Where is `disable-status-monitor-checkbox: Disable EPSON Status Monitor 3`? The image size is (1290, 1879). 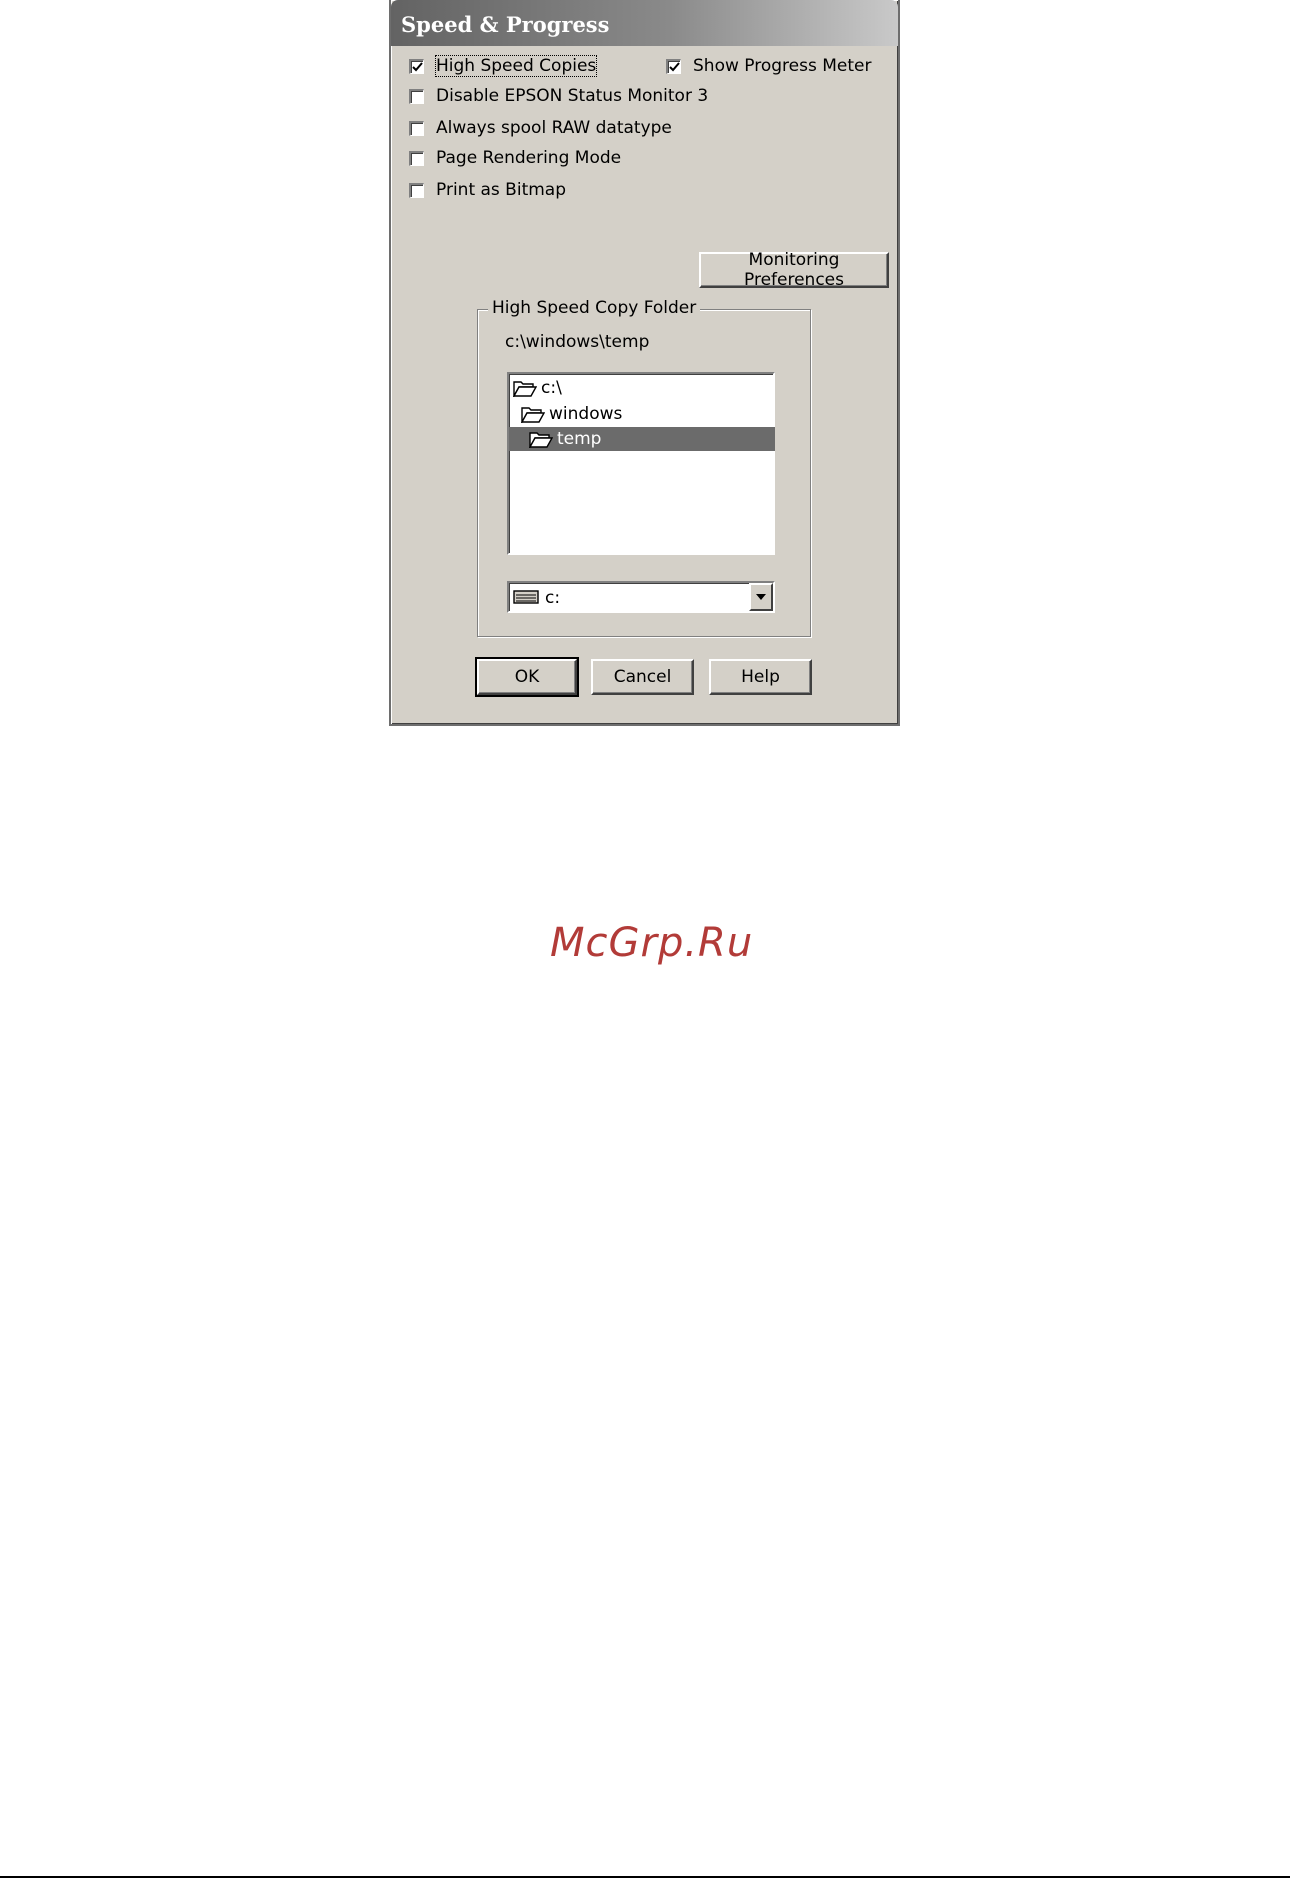
disable-status-monitor-checkbox: Disable EPSON Status Monitor 3 is located at coordinates (558, 96).